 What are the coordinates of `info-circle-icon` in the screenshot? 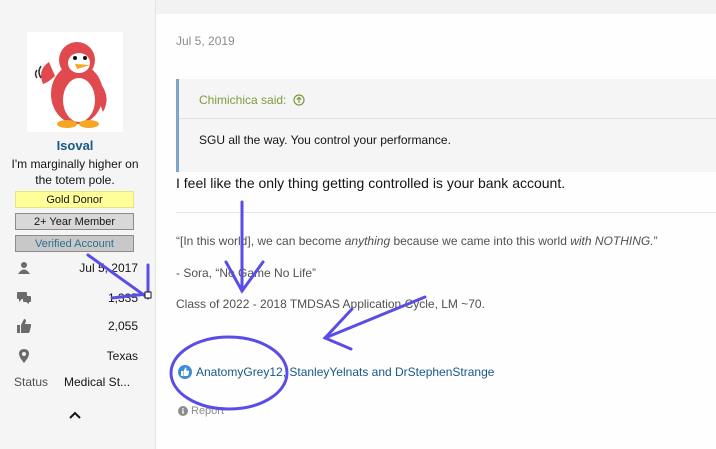 It's located at (183, 412).